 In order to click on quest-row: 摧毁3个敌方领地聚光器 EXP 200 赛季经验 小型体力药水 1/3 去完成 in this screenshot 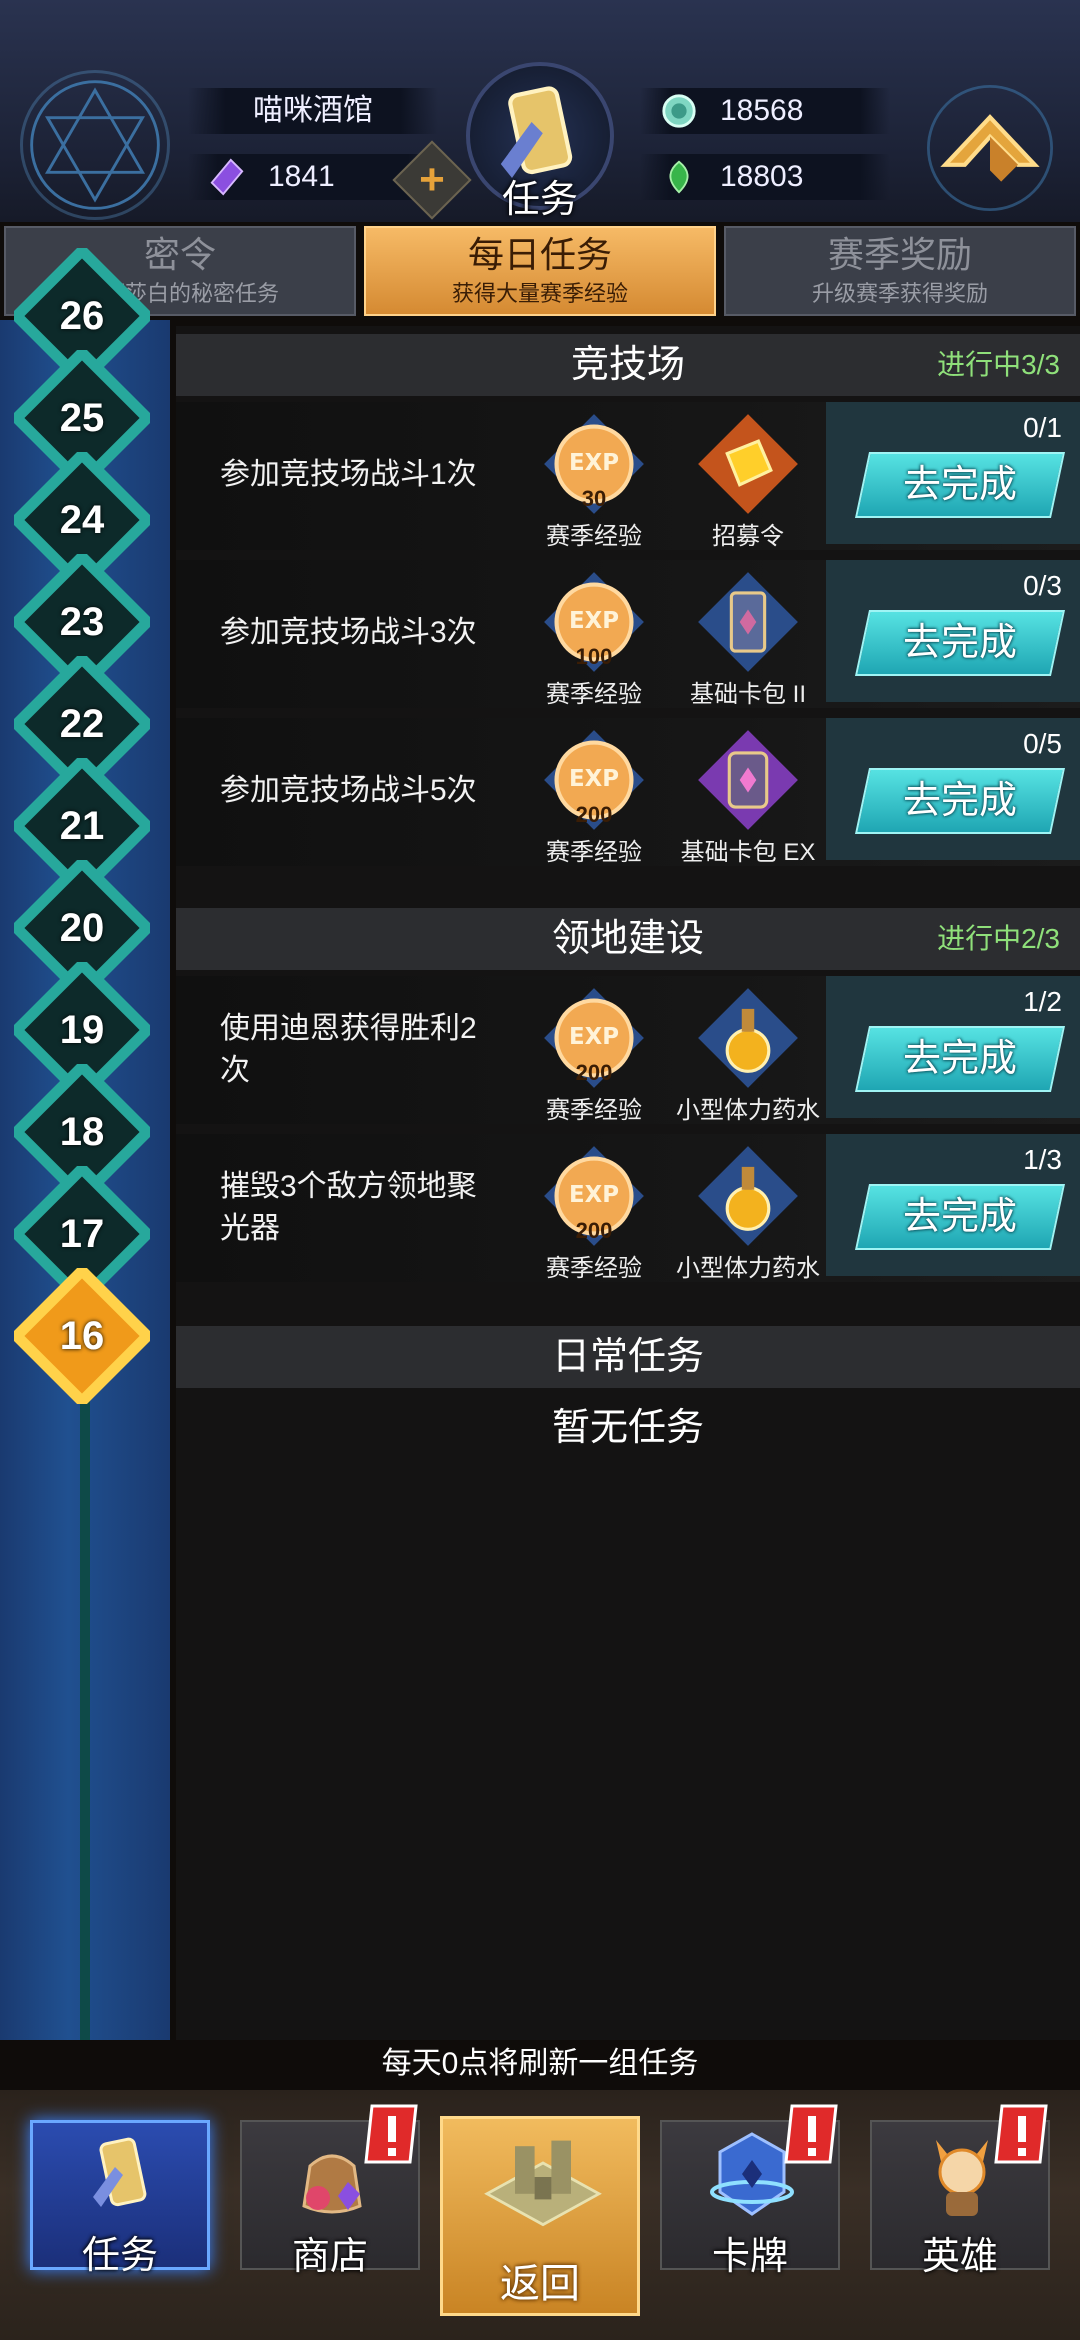, I will do `click(628, 1208)`.